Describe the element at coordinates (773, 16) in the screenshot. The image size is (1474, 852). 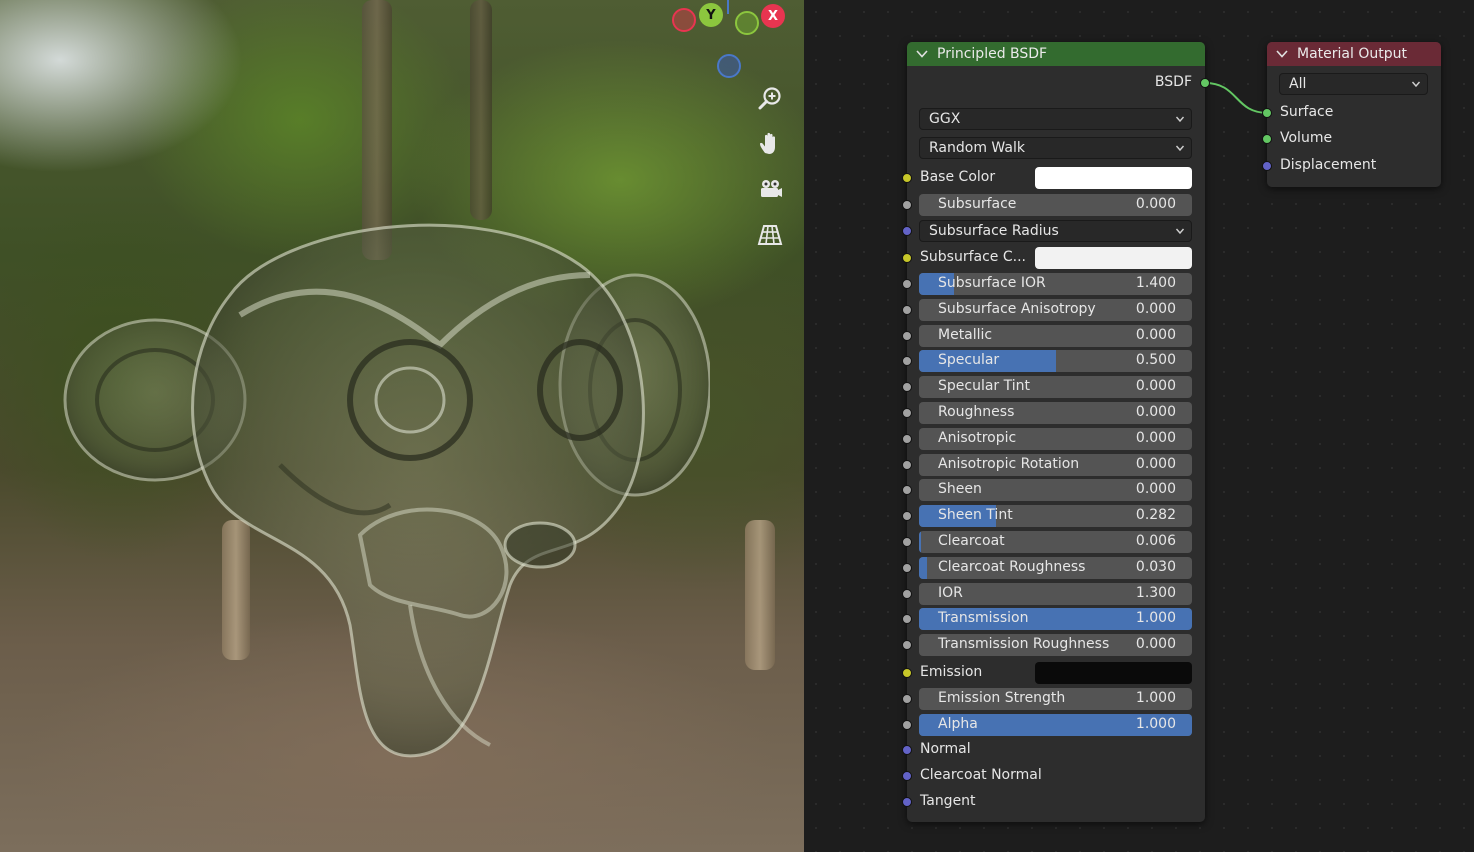
I see `gizmo-x-axis: X` at that location.